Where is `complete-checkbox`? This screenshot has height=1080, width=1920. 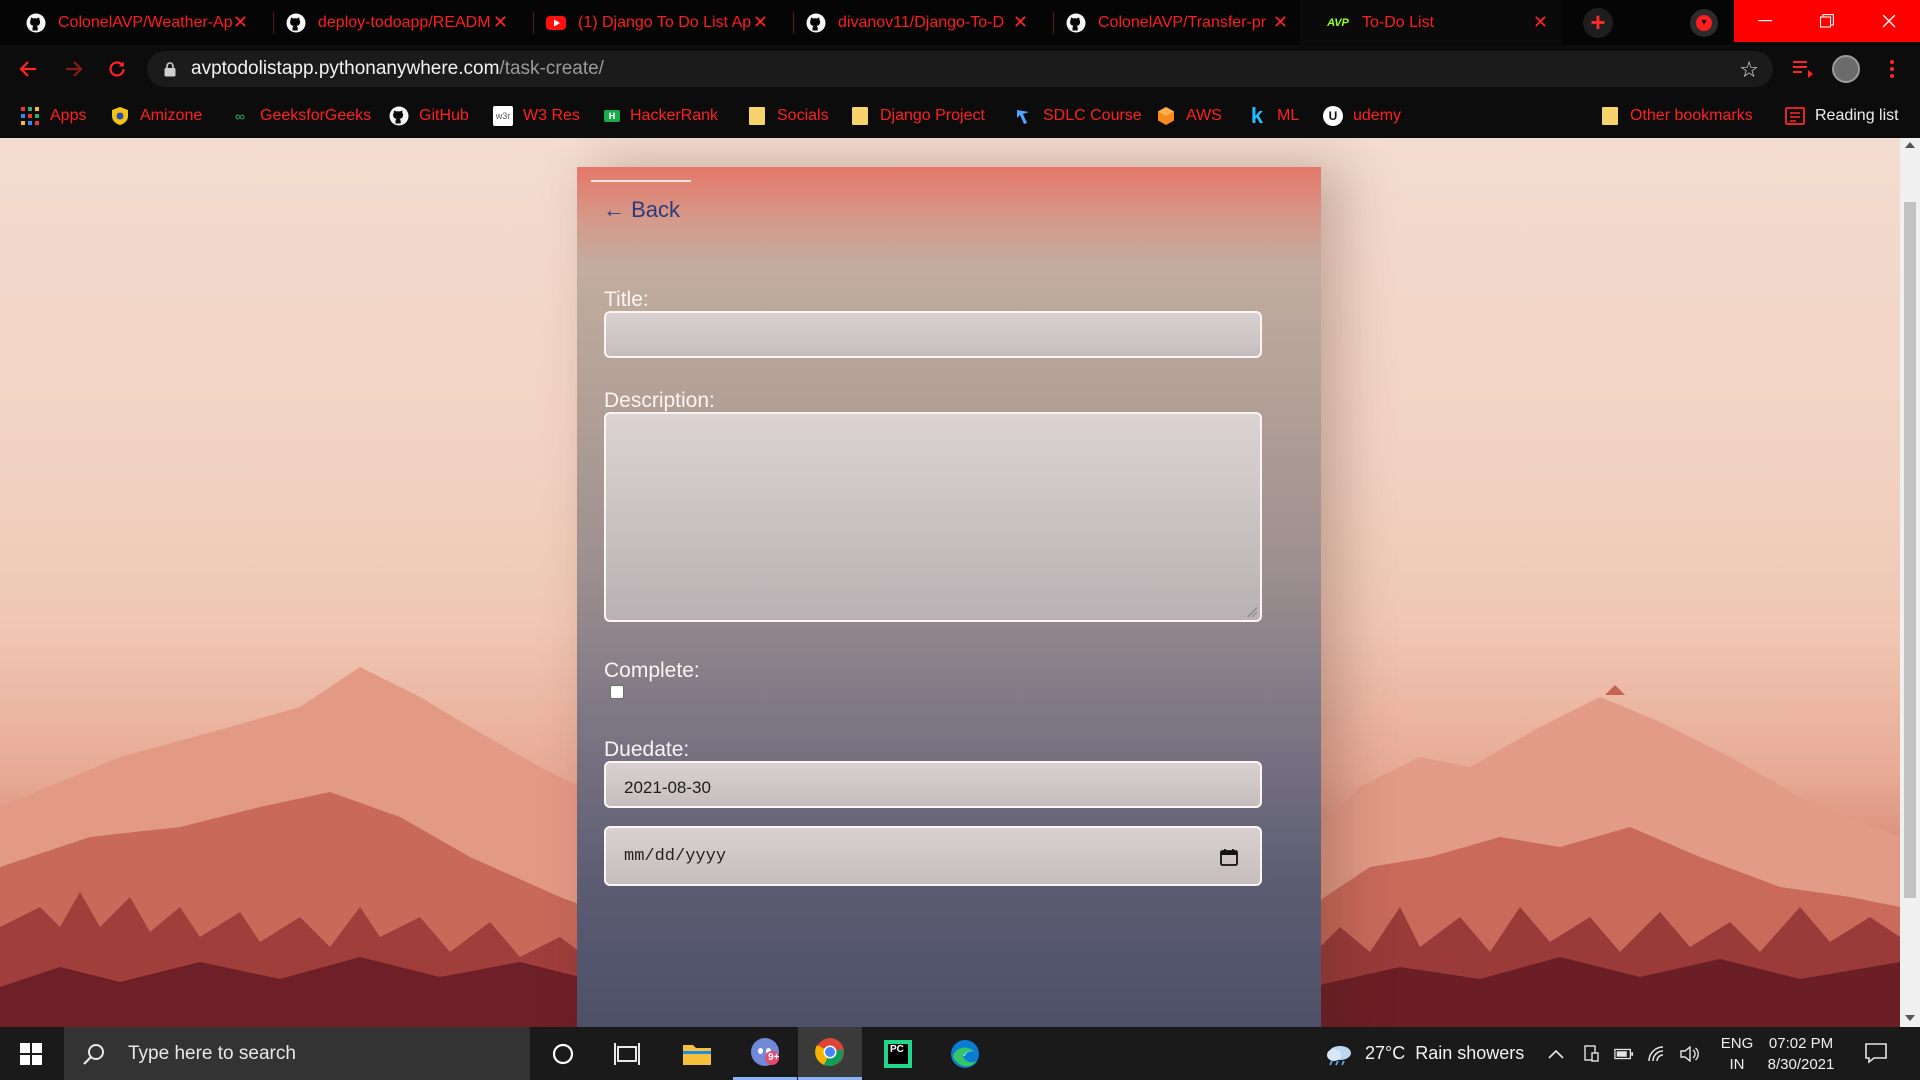
complete-checkbox is located at coordinates (617, 692).